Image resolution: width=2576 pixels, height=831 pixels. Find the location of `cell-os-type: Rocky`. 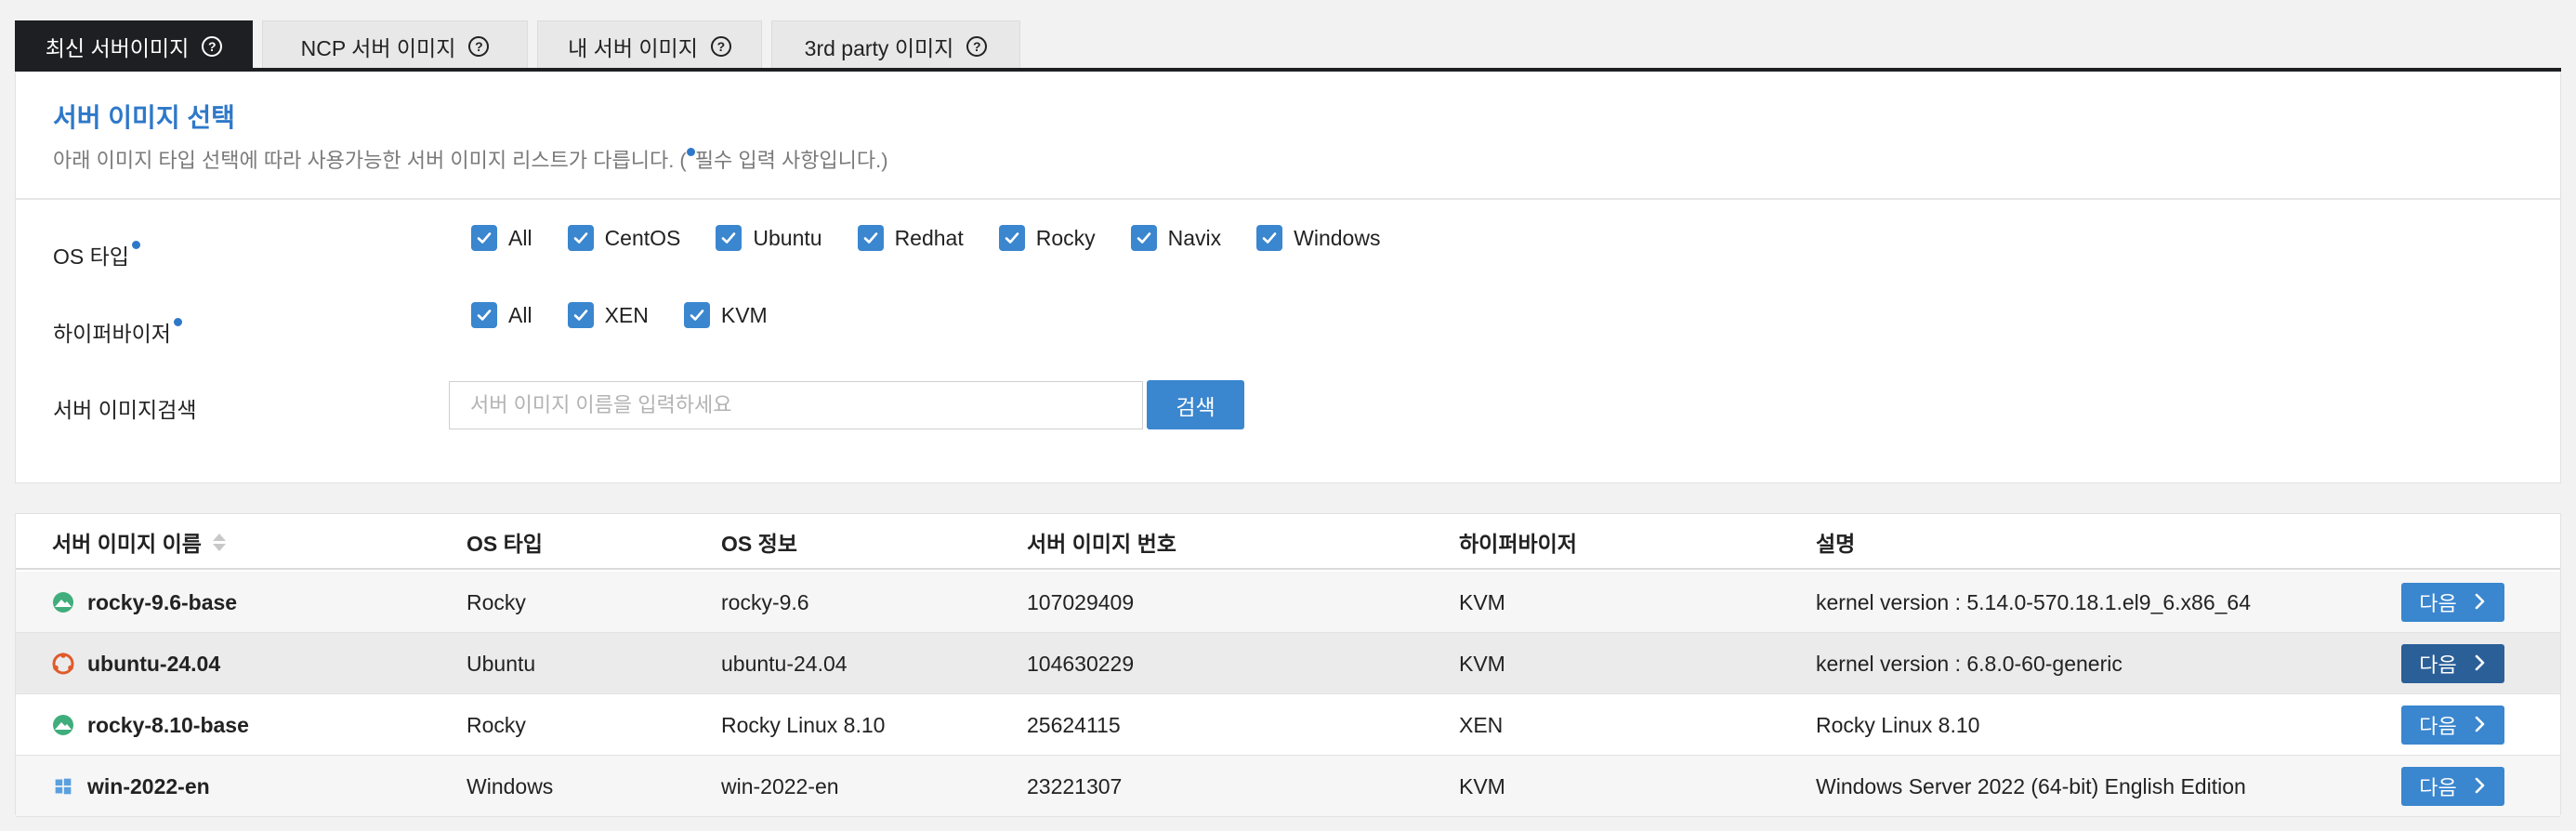

cell-os-type: Rocky is located at coordinates (496, 725).